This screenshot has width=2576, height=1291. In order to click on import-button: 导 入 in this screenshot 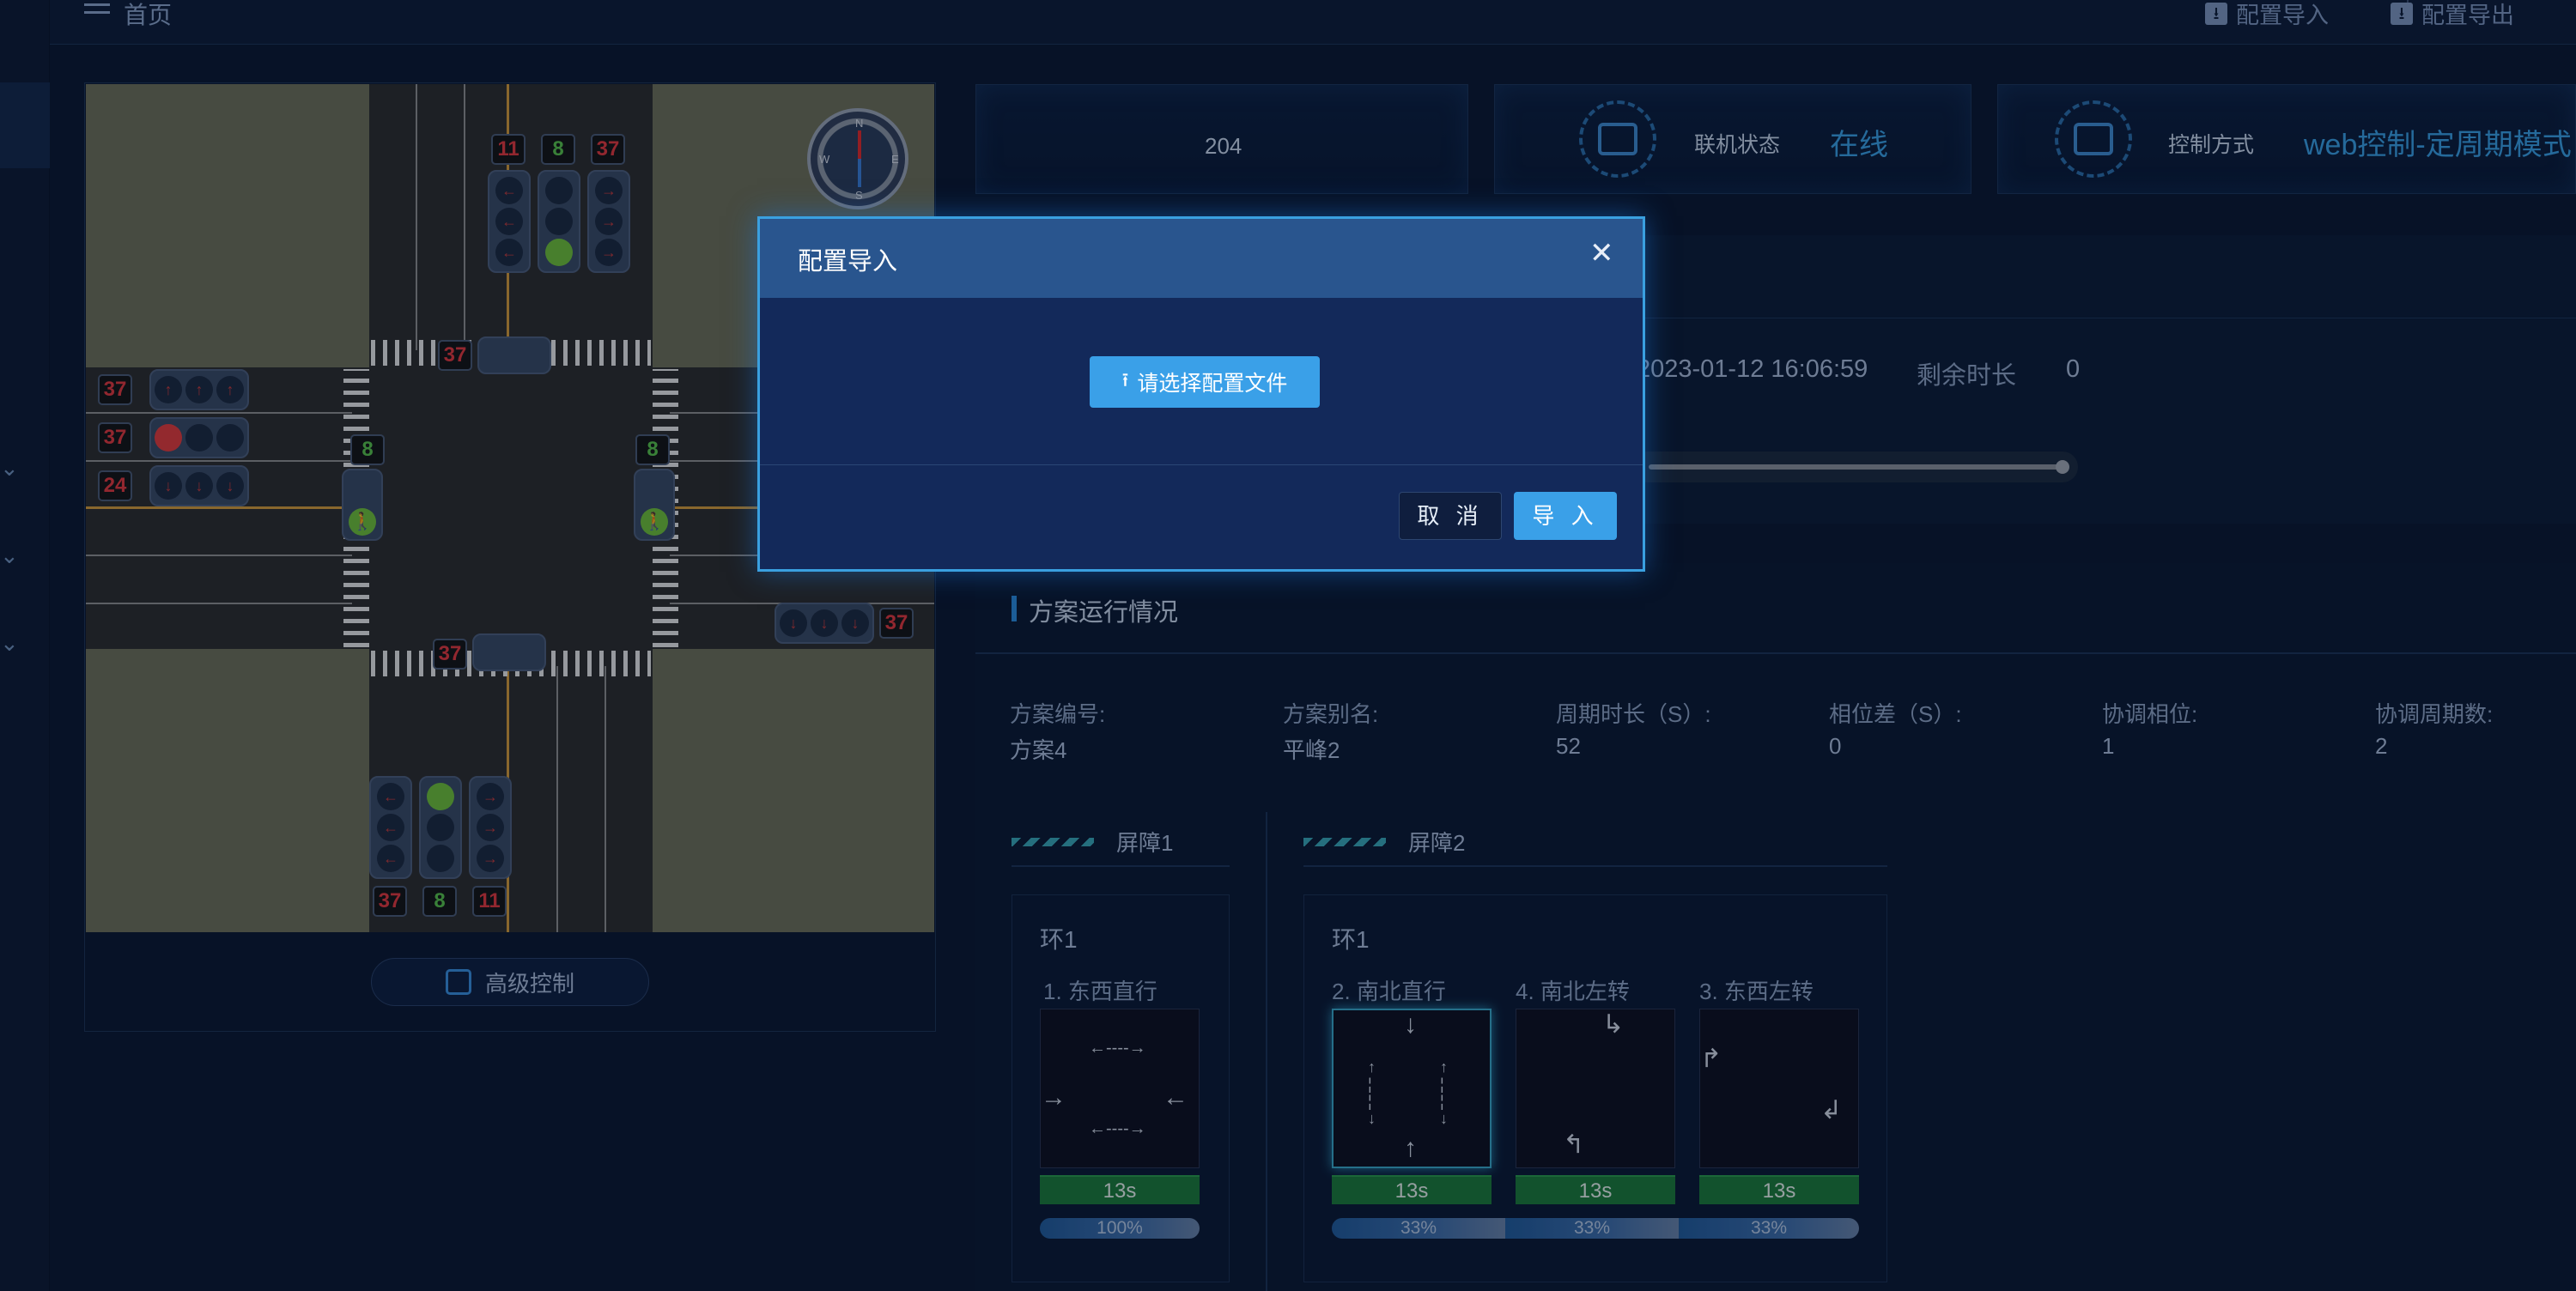, I will do `click(1565, 516)`.